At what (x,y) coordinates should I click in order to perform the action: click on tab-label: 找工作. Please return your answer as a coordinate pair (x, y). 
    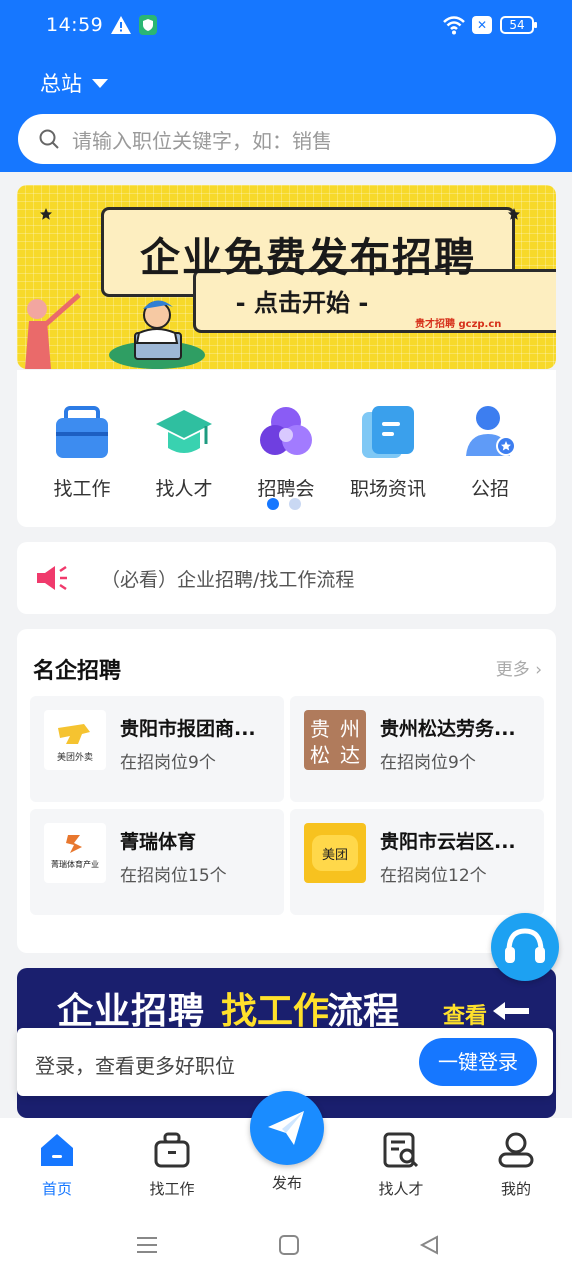
    Looking at the image, I should click on (172, 1189).